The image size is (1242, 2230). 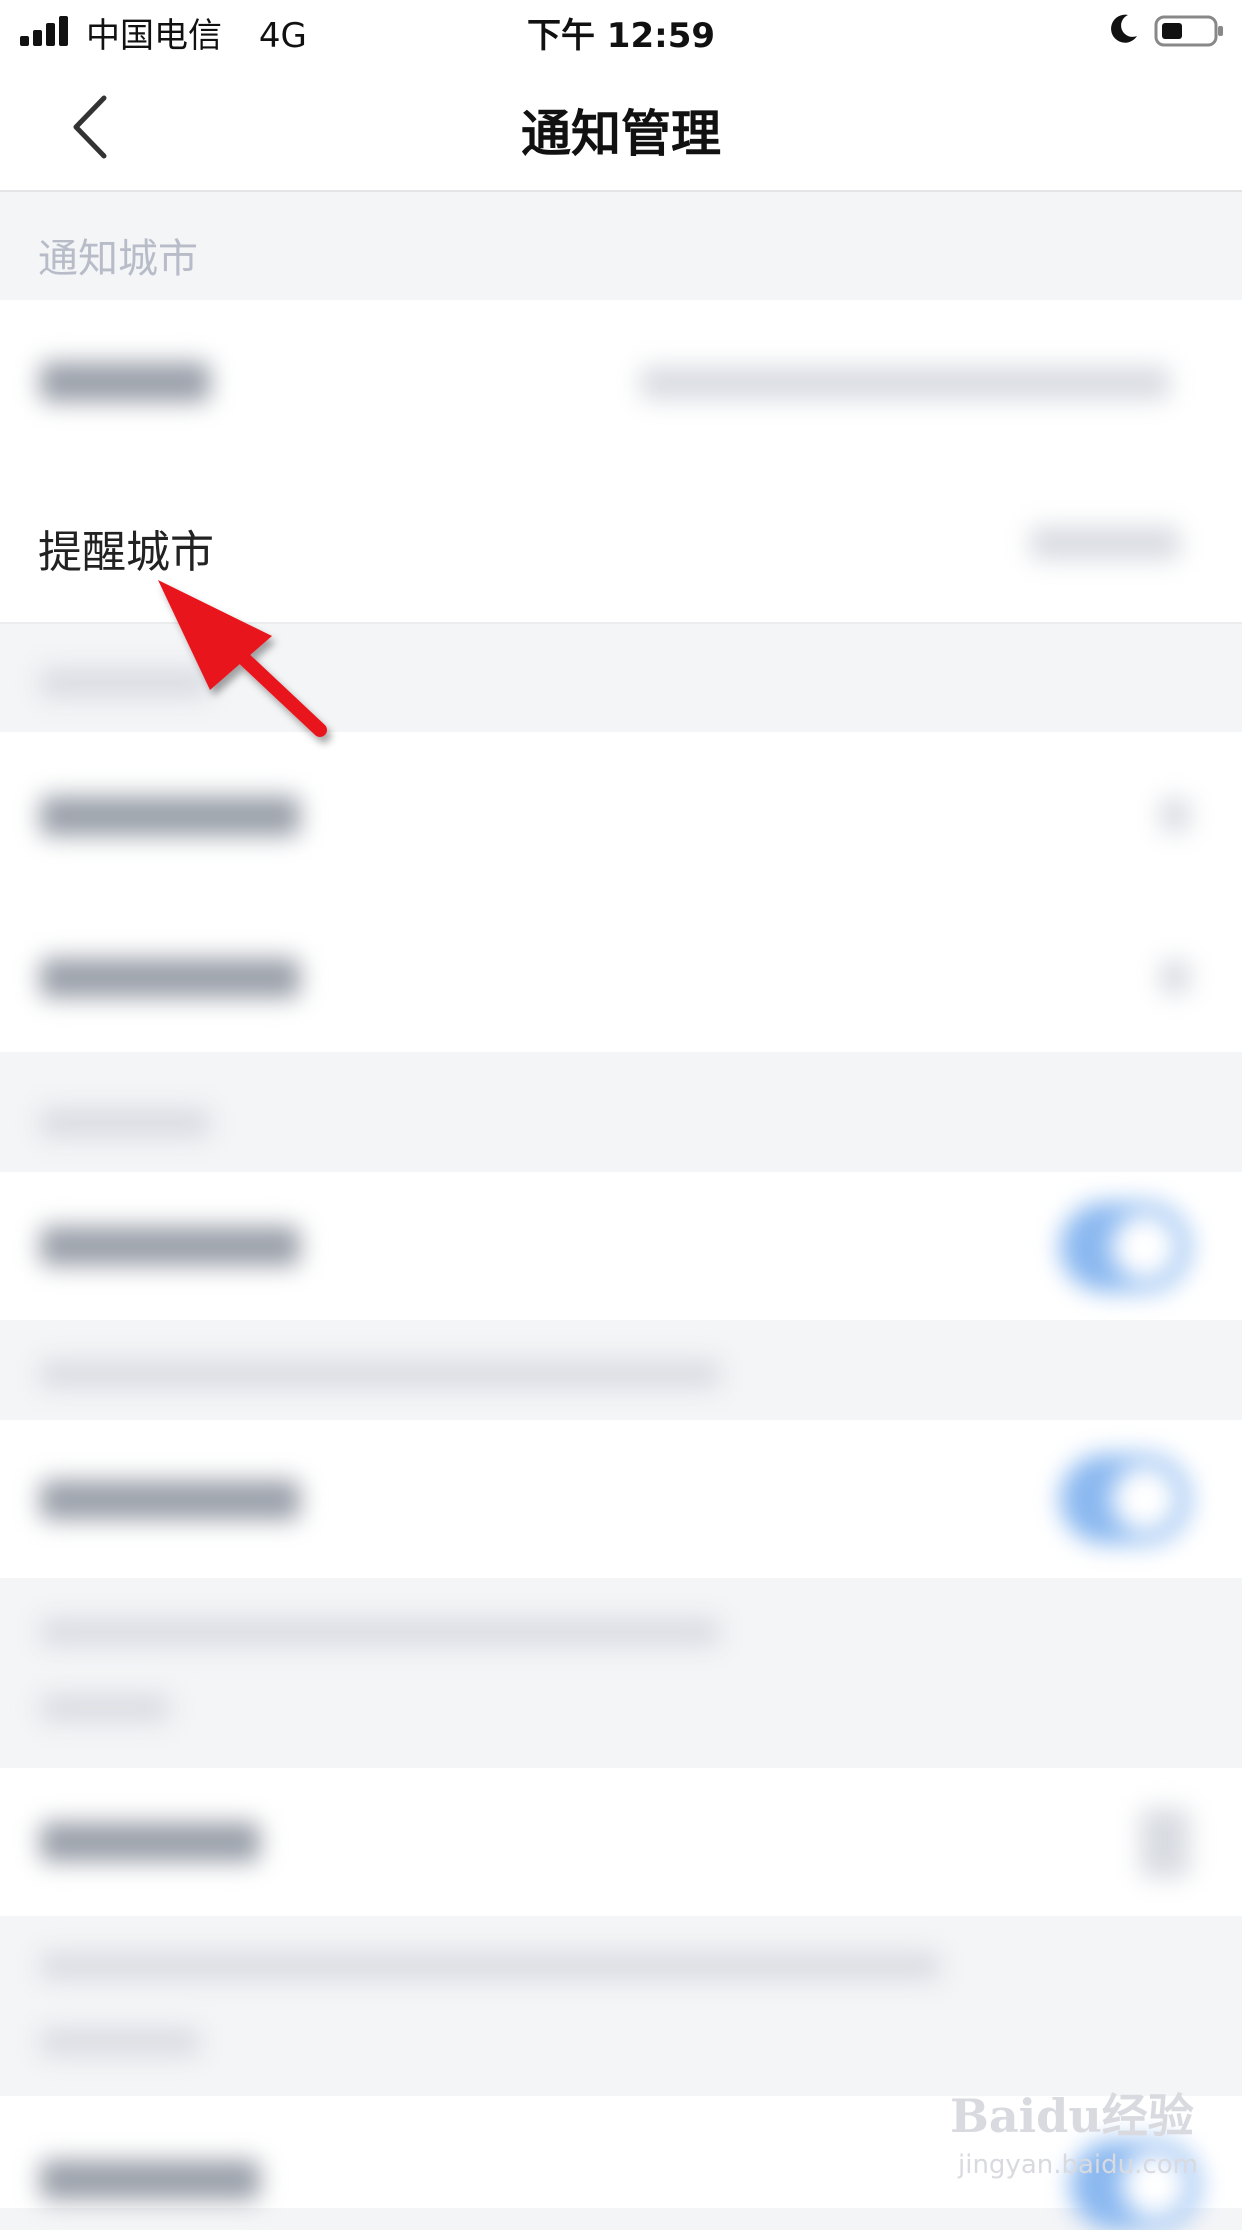 I want to click on page-title: 通知管理, so click(x=621, y=134).